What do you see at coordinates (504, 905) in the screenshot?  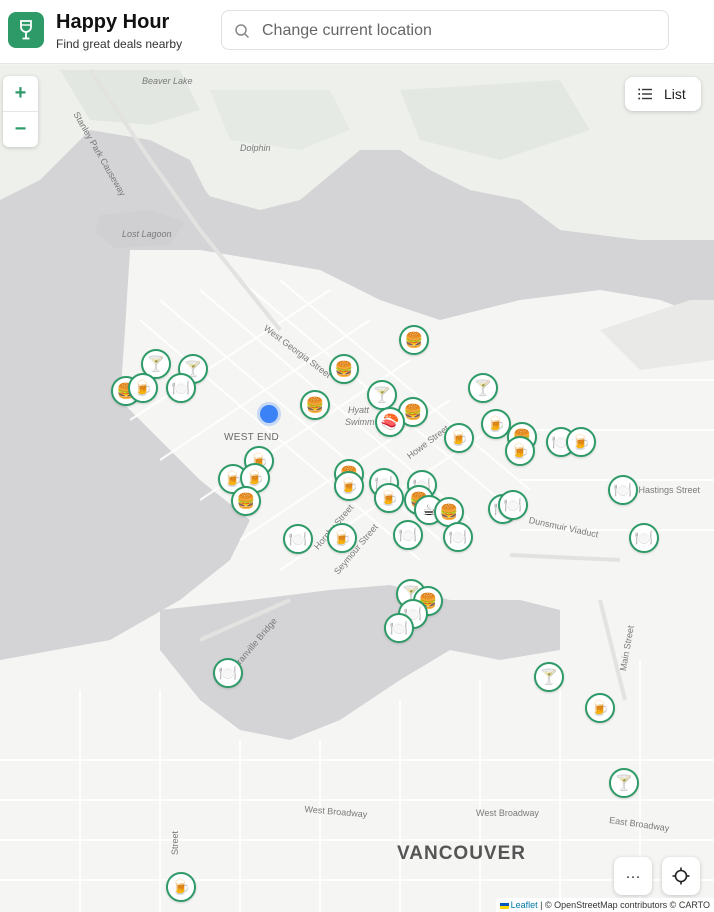 I see `ukraine-flag-icon` at bounding box center [504, 905].